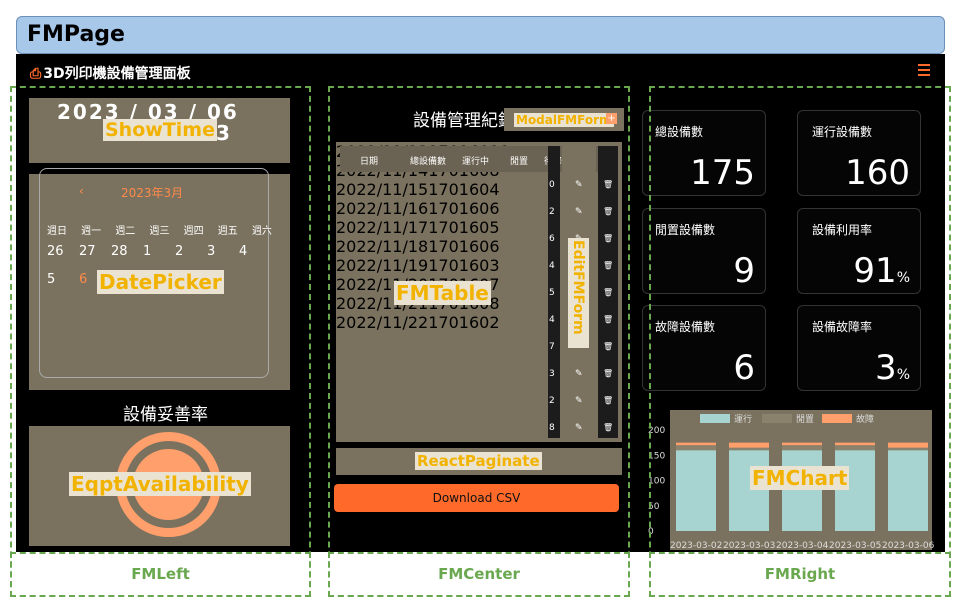 Image resolution: width=960 pixels, height=600 pixels. What do you see at coordinates (160, 574) in the screenshot?
I see `label-fm-left: FMLeft` at bounding box center [160, 574].